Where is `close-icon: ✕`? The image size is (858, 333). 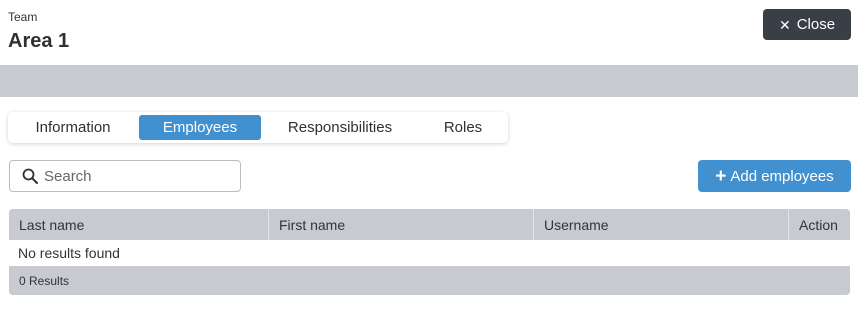 close-icon: ✕ is located at coordinates (784, 24).